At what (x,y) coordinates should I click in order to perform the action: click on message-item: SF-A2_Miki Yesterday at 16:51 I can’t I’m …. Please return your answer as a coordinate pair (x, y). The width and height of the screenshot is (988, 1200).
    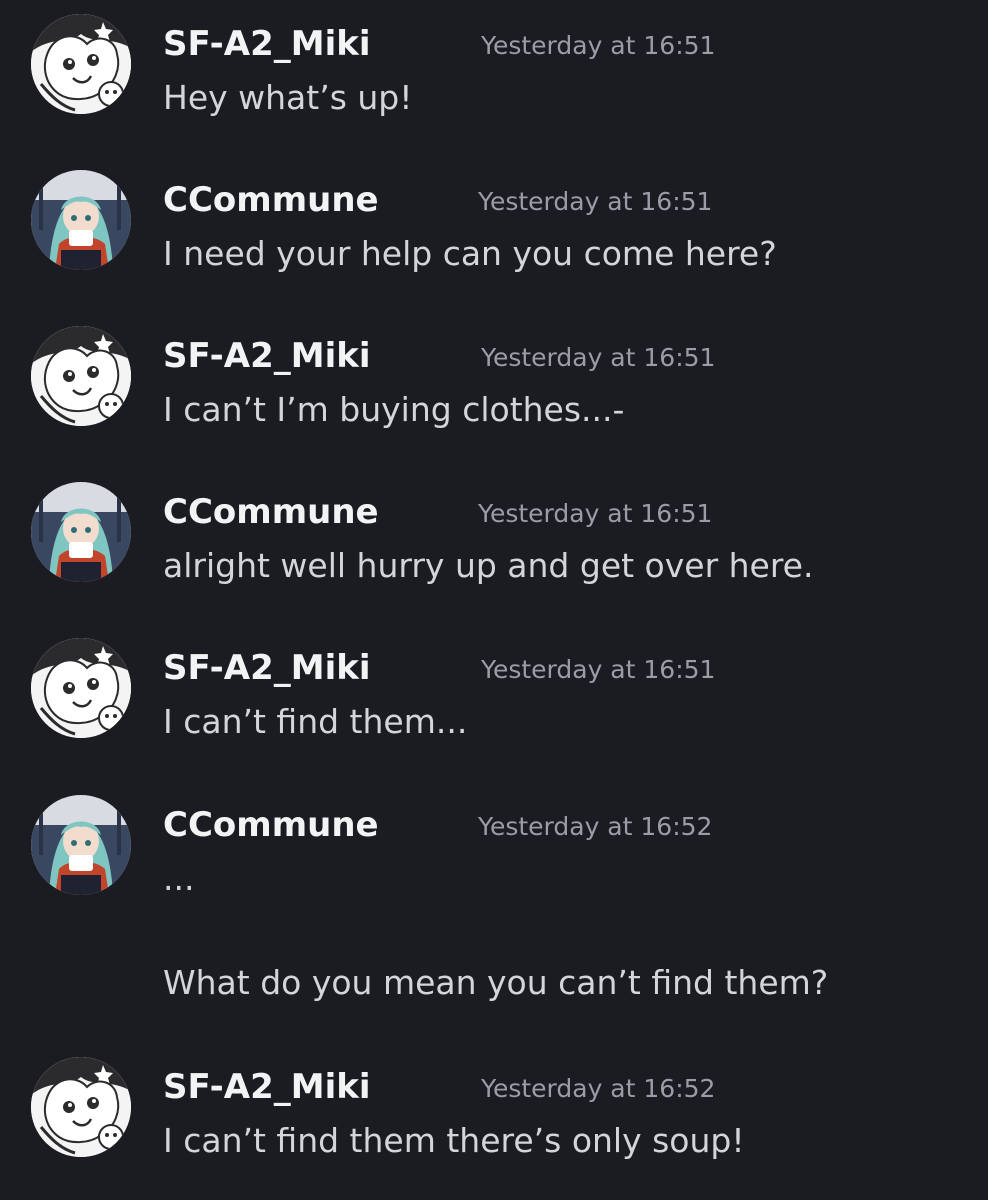
    Looking at the image, I should click on (494, 382).